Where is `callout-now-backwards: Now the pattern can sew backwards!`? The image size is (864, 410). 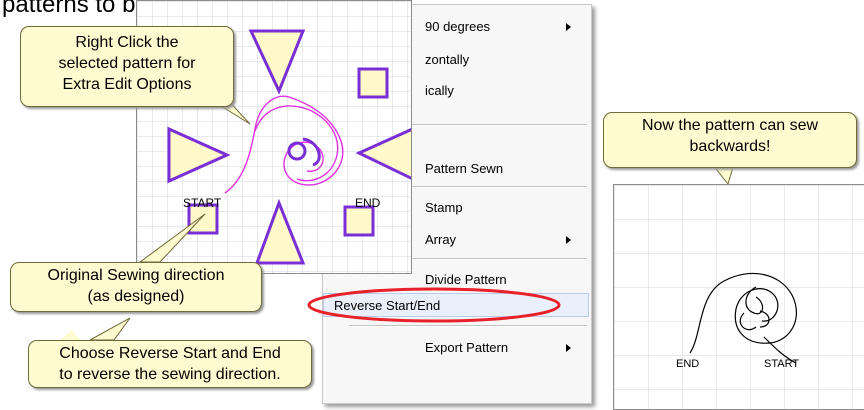 callout-now-backwards: Now the pattern can sew backwards! is located at coordinates (730, 140).